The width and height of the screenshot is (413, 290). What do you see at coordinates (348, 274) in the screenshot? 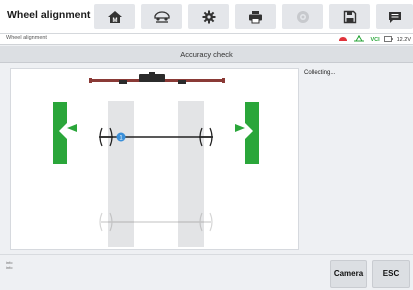
I see `camera-button: Camera` at bounding box center [348, 274].